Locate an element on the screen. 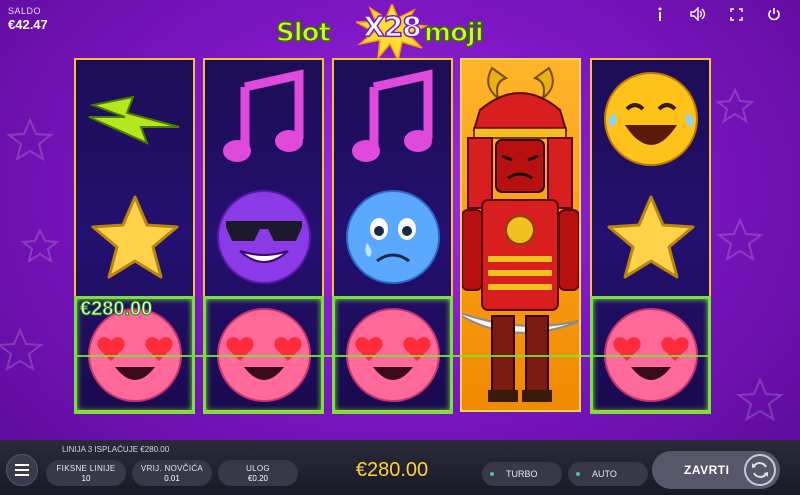  hamburger-menu-icon is located at coordinates (22, 470).